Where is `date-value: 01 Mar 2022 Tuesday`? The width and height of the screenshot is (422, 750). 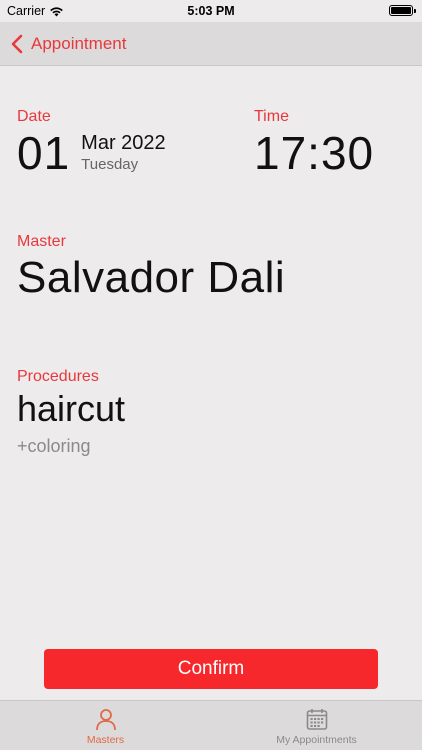
date-value: 01 Mar 2022 Tuesday is located at coordinates (91, 153).